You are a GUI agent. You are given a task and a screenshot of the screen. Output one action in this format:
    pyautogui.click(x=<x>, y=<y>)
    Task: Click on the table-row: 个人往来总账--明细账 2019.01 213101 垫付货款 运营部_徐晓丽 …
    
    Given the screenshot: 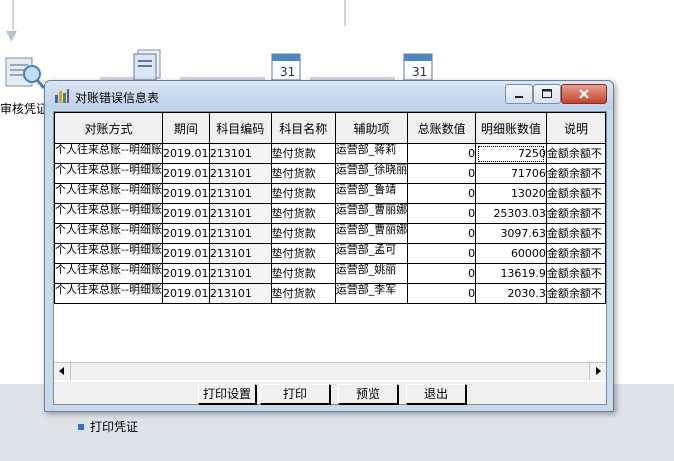 What is the action you would take?
    pyautogui.click(x=330, y=173)
    